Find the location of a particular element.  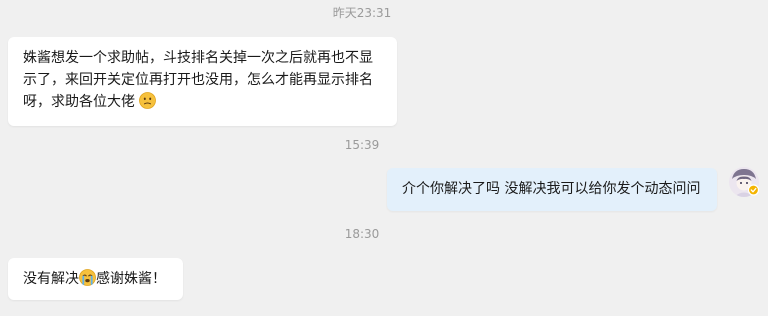

message-bubble-incoming: 没有解决 感谢姝酱！ is located at coordinates (95, 279).